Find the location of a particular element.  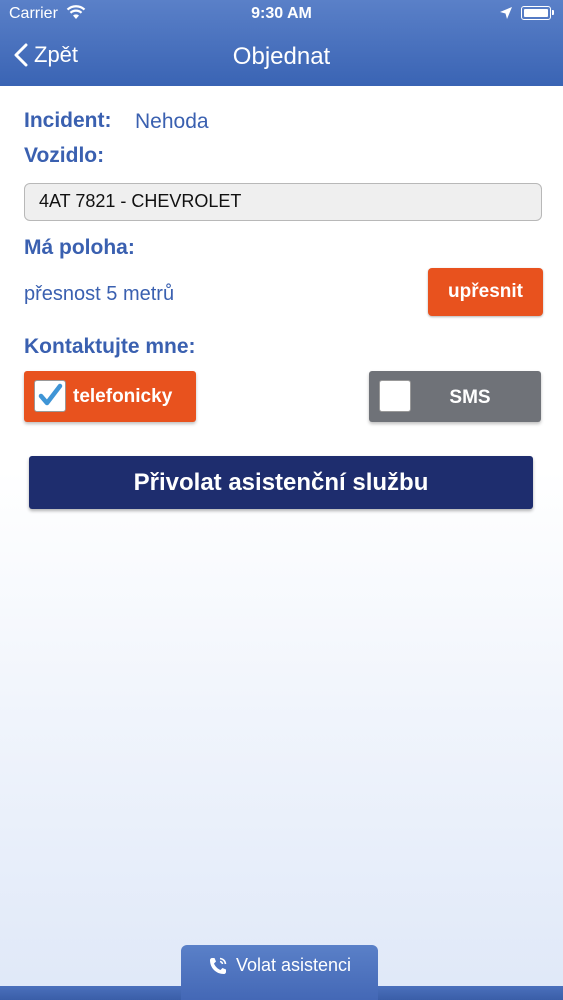

phone-checkbox is located at coordinates (50, 396).